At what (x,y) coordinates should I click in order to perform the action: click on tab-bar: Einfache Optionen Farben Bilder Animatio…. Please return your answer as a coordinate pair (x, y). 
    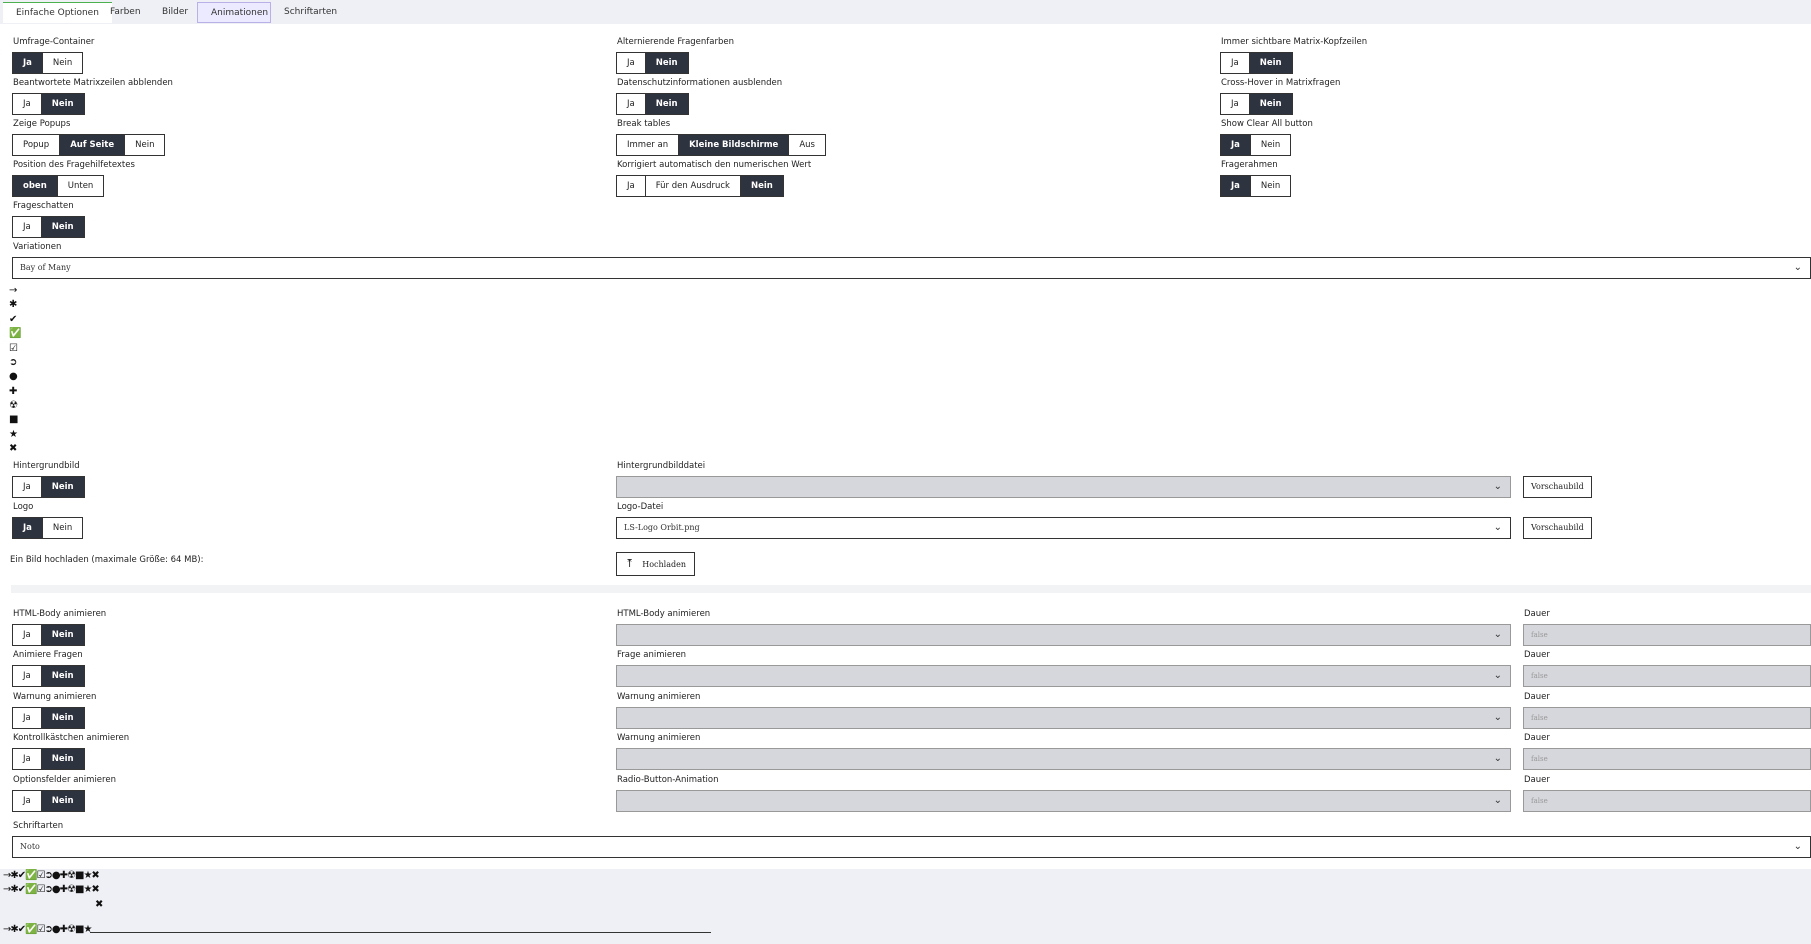
    Looking at the image, I should click on (905, 12).